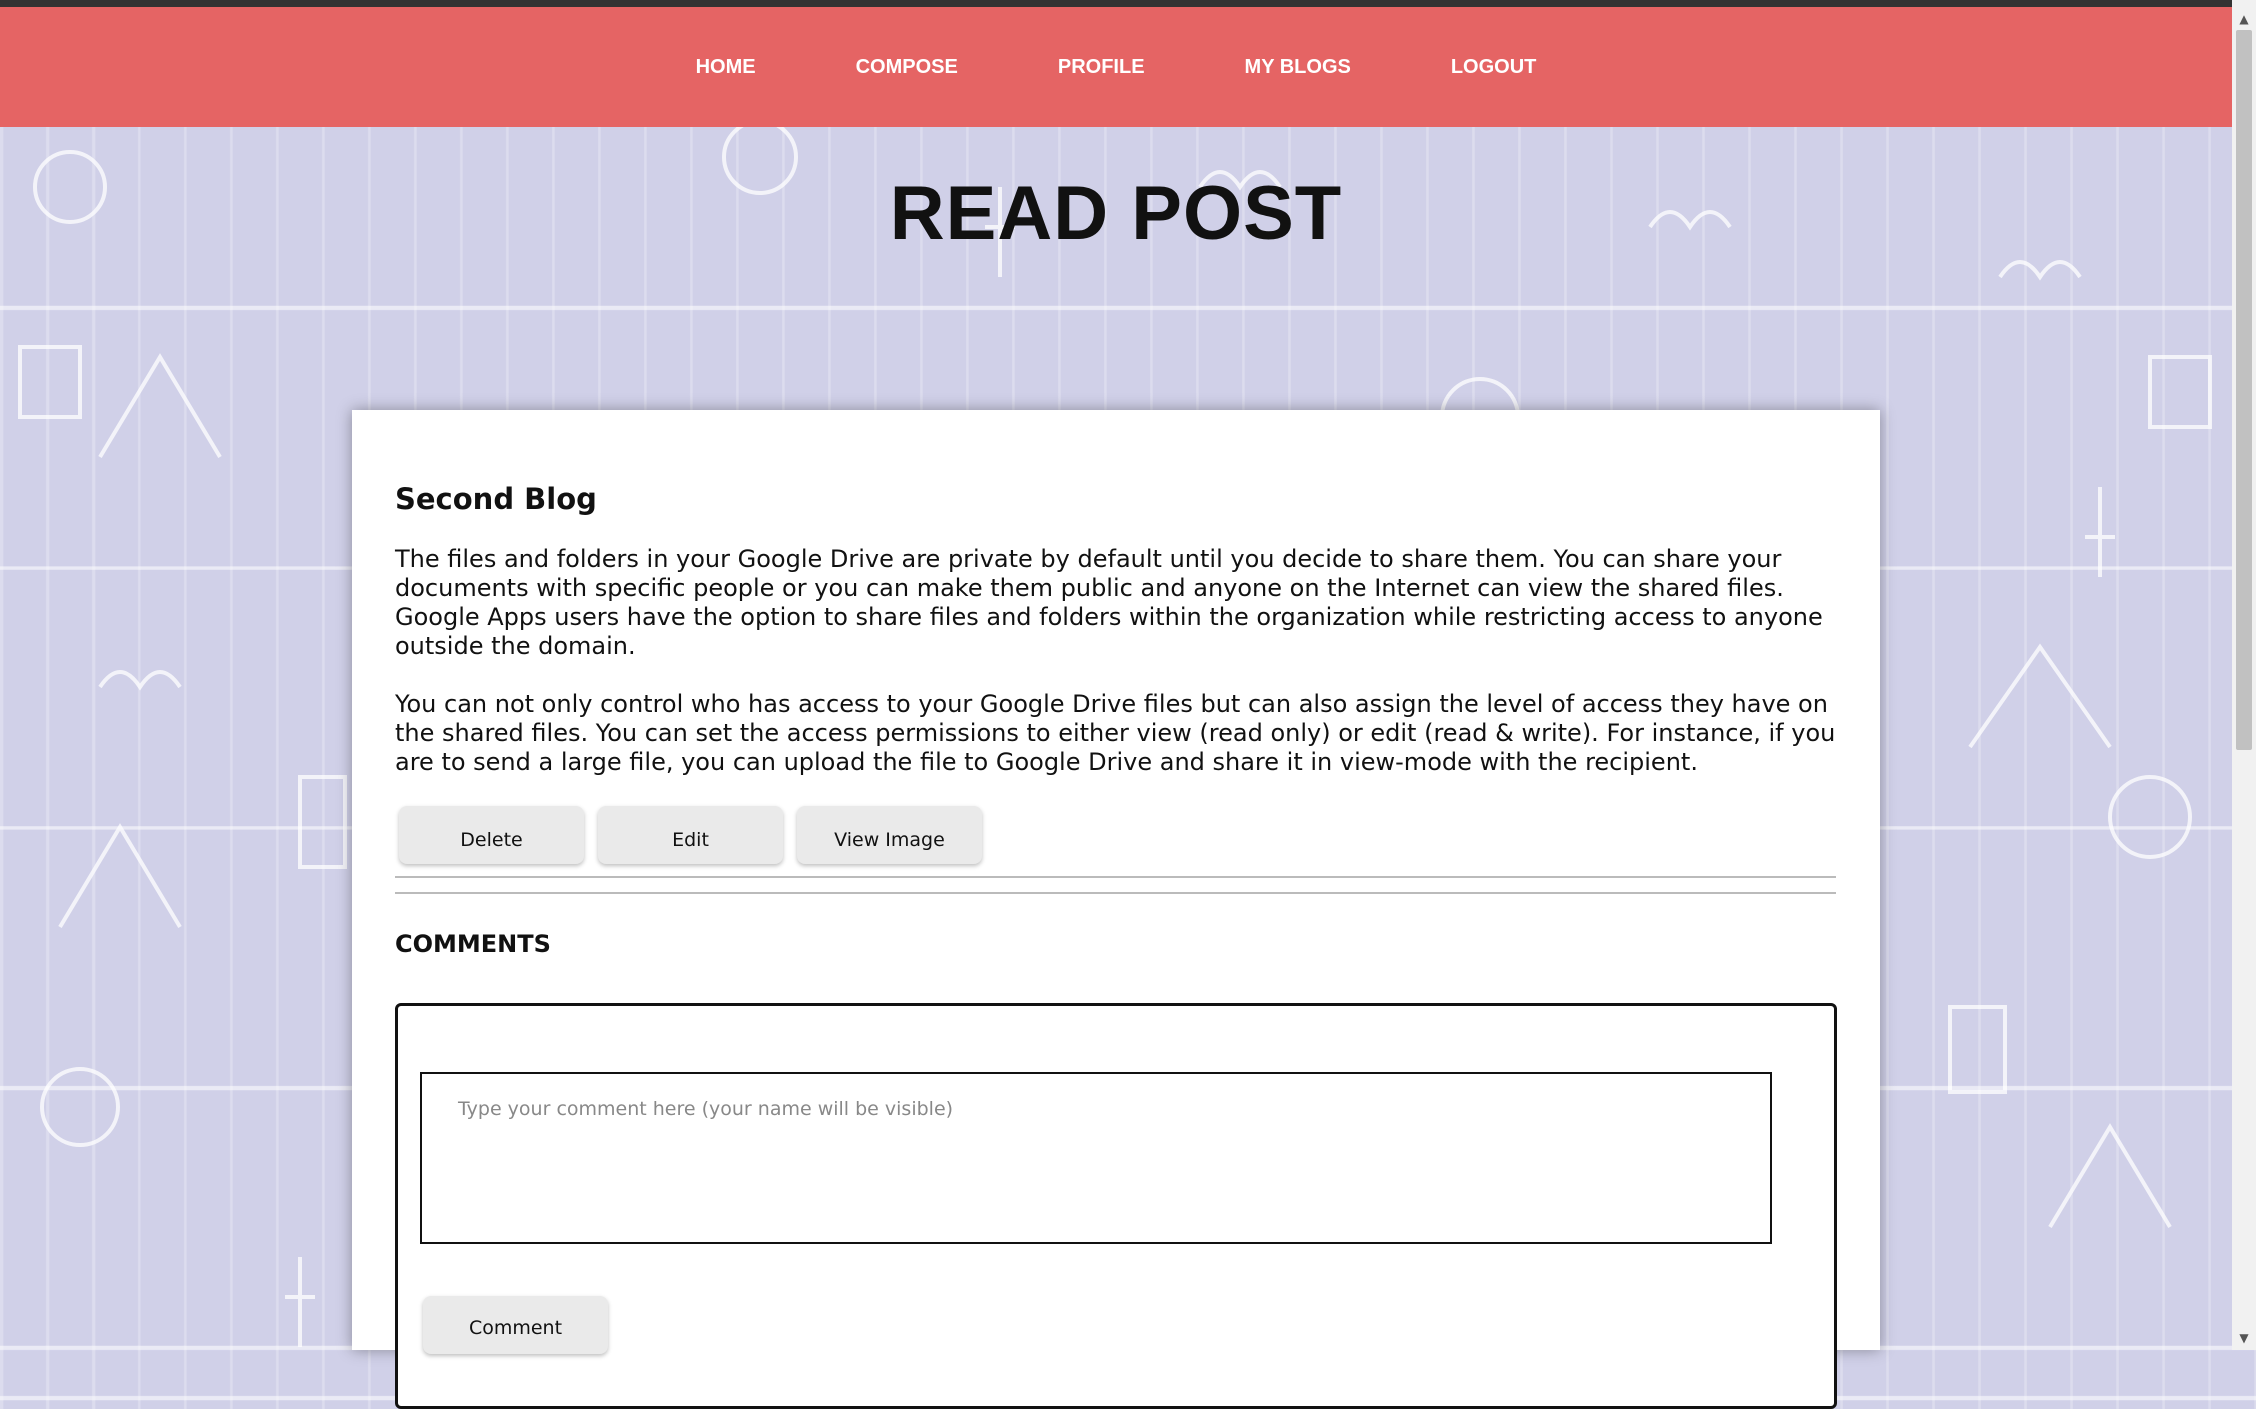  Describe the element at coordinates (1298, 67) in the screenshot. I see `nav-my-blogs-link: MY BLOGS` at that location.